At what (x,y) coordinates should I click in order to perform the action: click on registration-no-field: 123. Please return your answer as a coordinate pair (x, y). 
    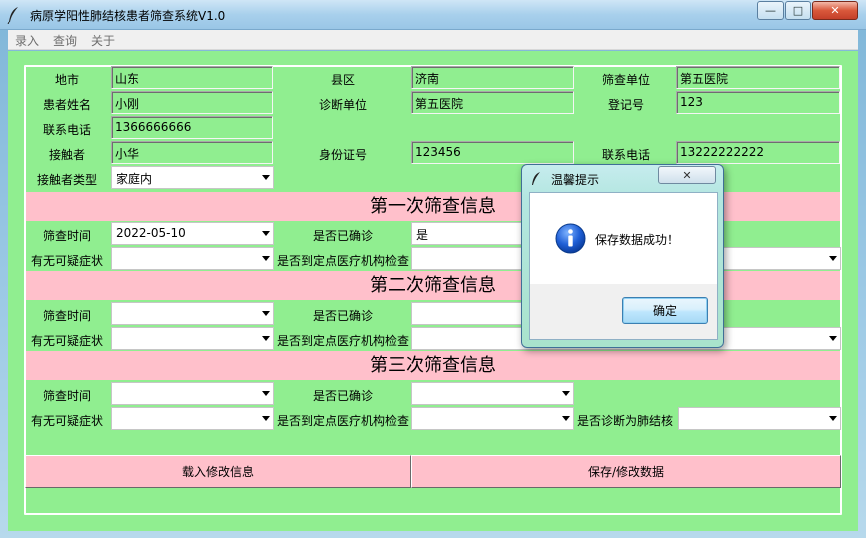
    Looking at the image, I should click on (758, 102).